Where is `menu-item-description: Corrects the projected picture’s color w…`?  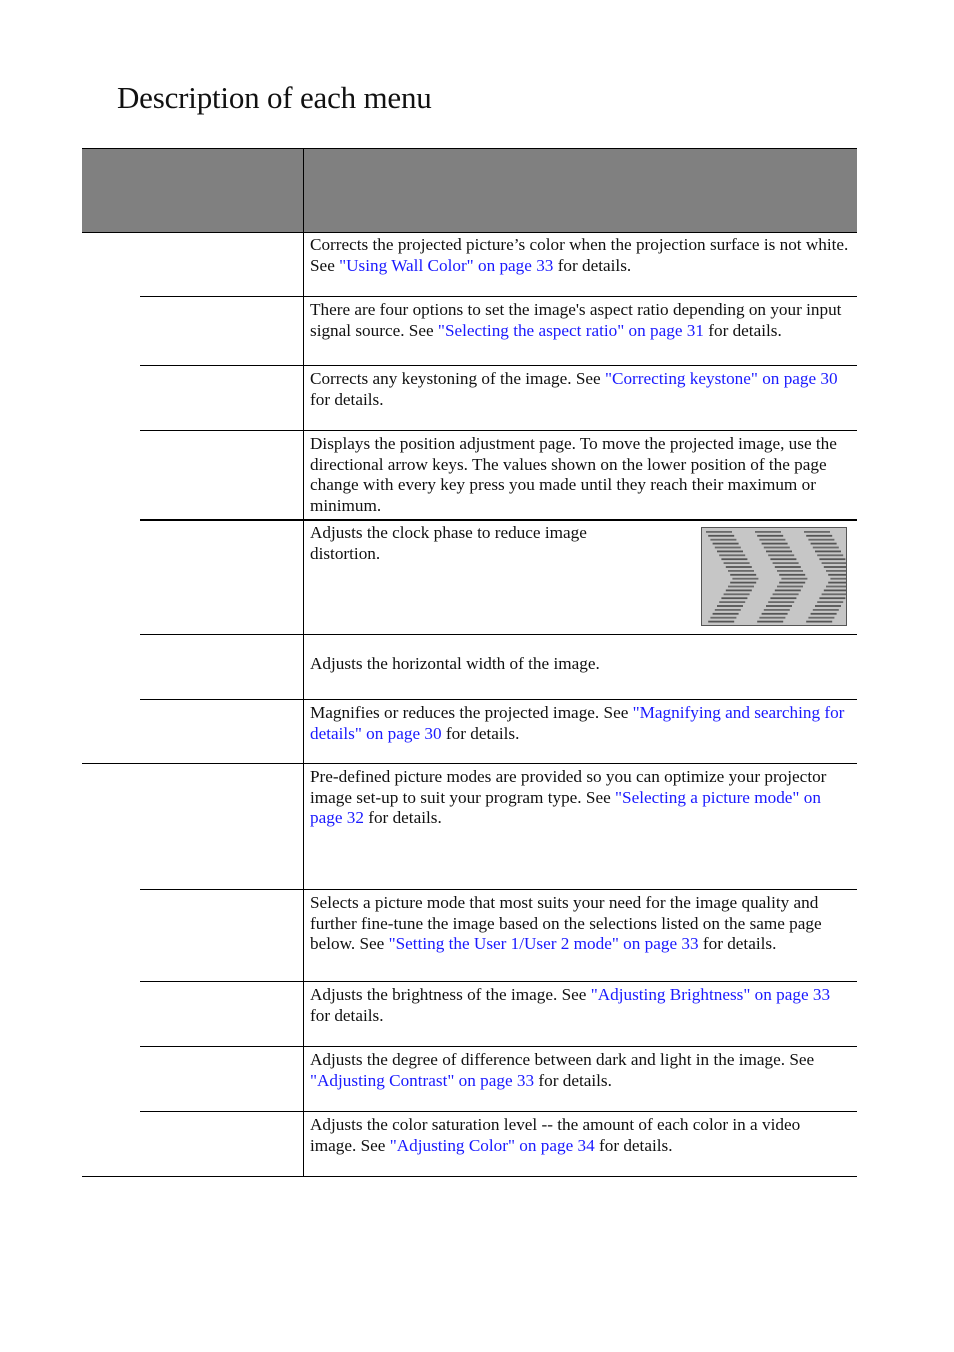
menu-item-description: Corrects the projected picture’s color w… is located at coordinates (580, 255).